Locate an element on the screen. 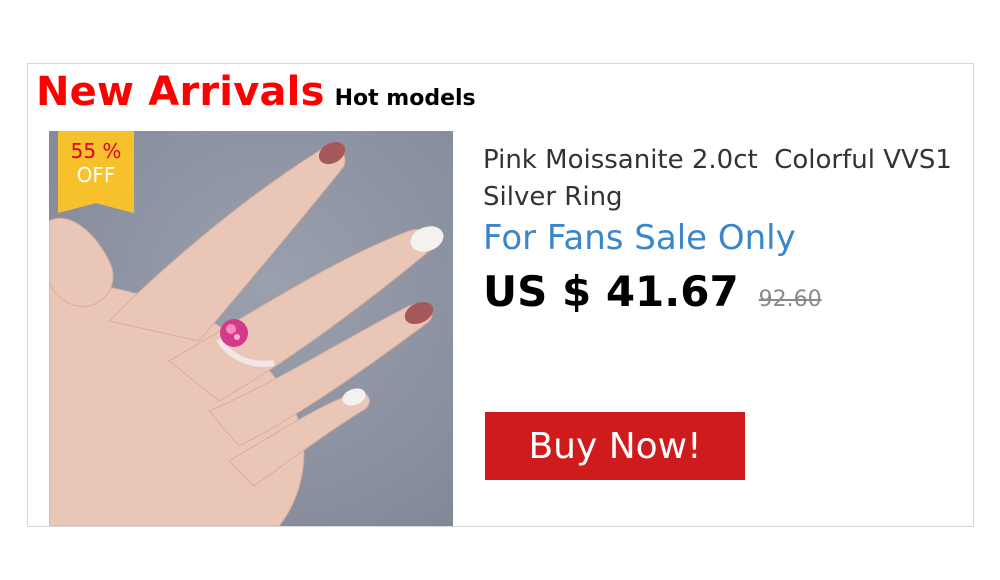 The image size is (1000, 580). section-header: New Arrivals Hot models is located at coordinates (256, 92).